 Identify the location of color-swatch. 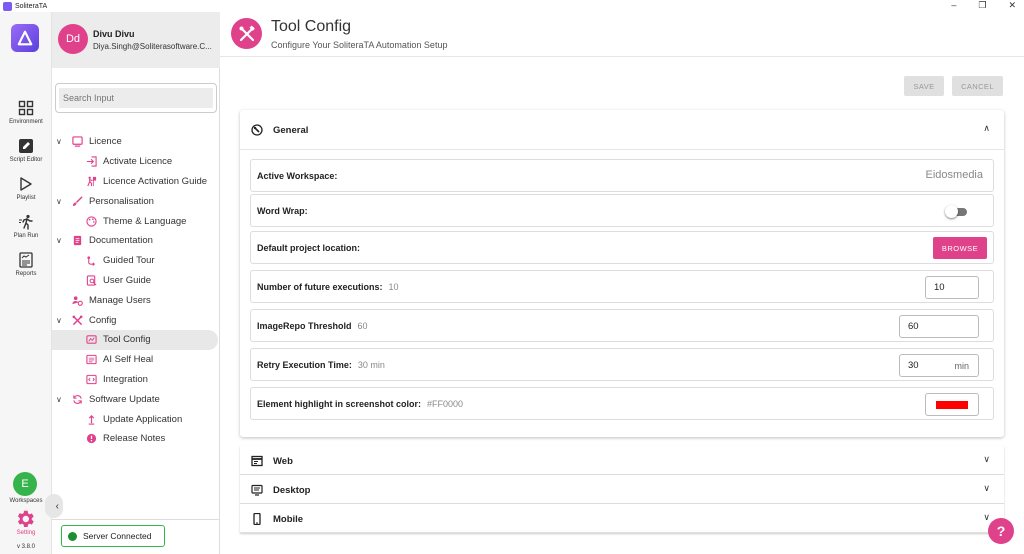
(952, 405).